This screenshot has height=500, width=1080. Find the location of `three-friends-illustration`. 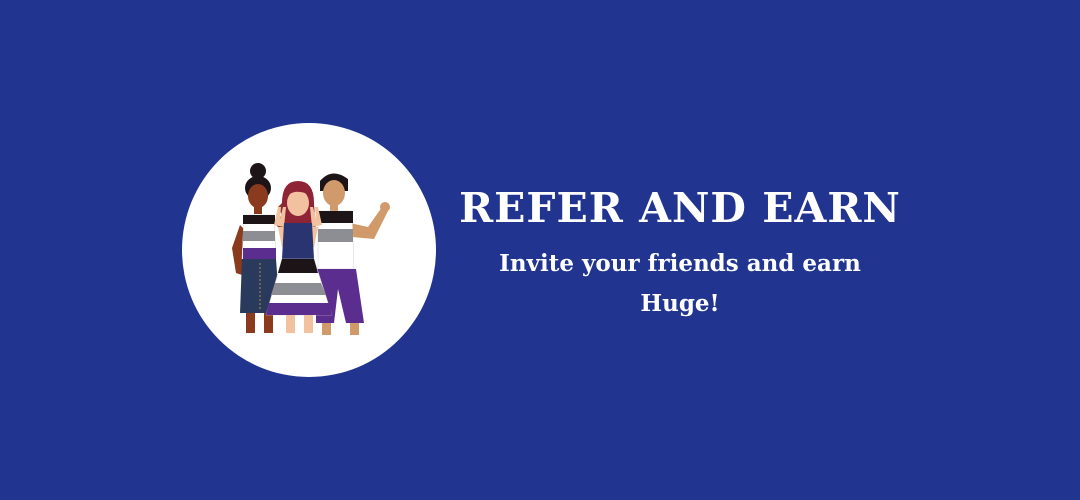

three-friends-illustration is located at coordinates (311, 249).